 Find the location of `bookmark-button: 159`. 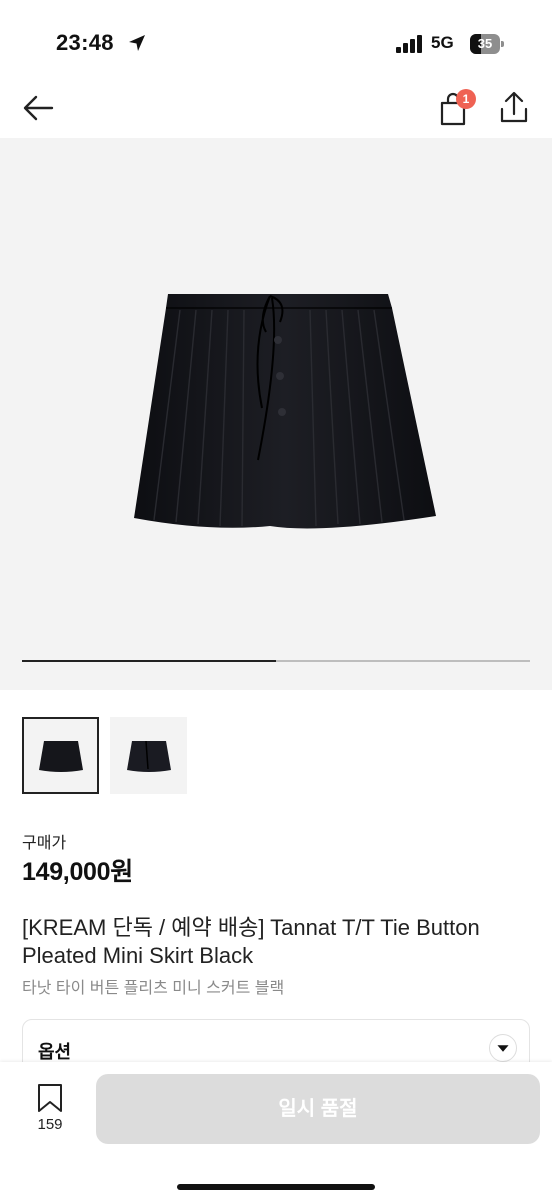

bookmark-button: 159 is located at coordinates (50, 1112).